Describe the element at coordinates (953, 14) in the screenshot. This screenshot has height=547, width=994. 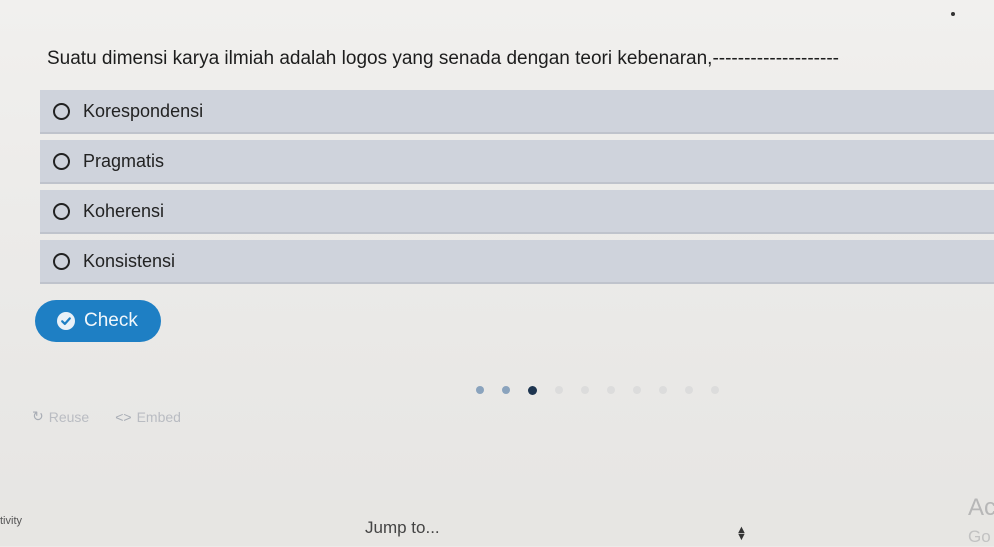
I see `decorative-dot` at that location.